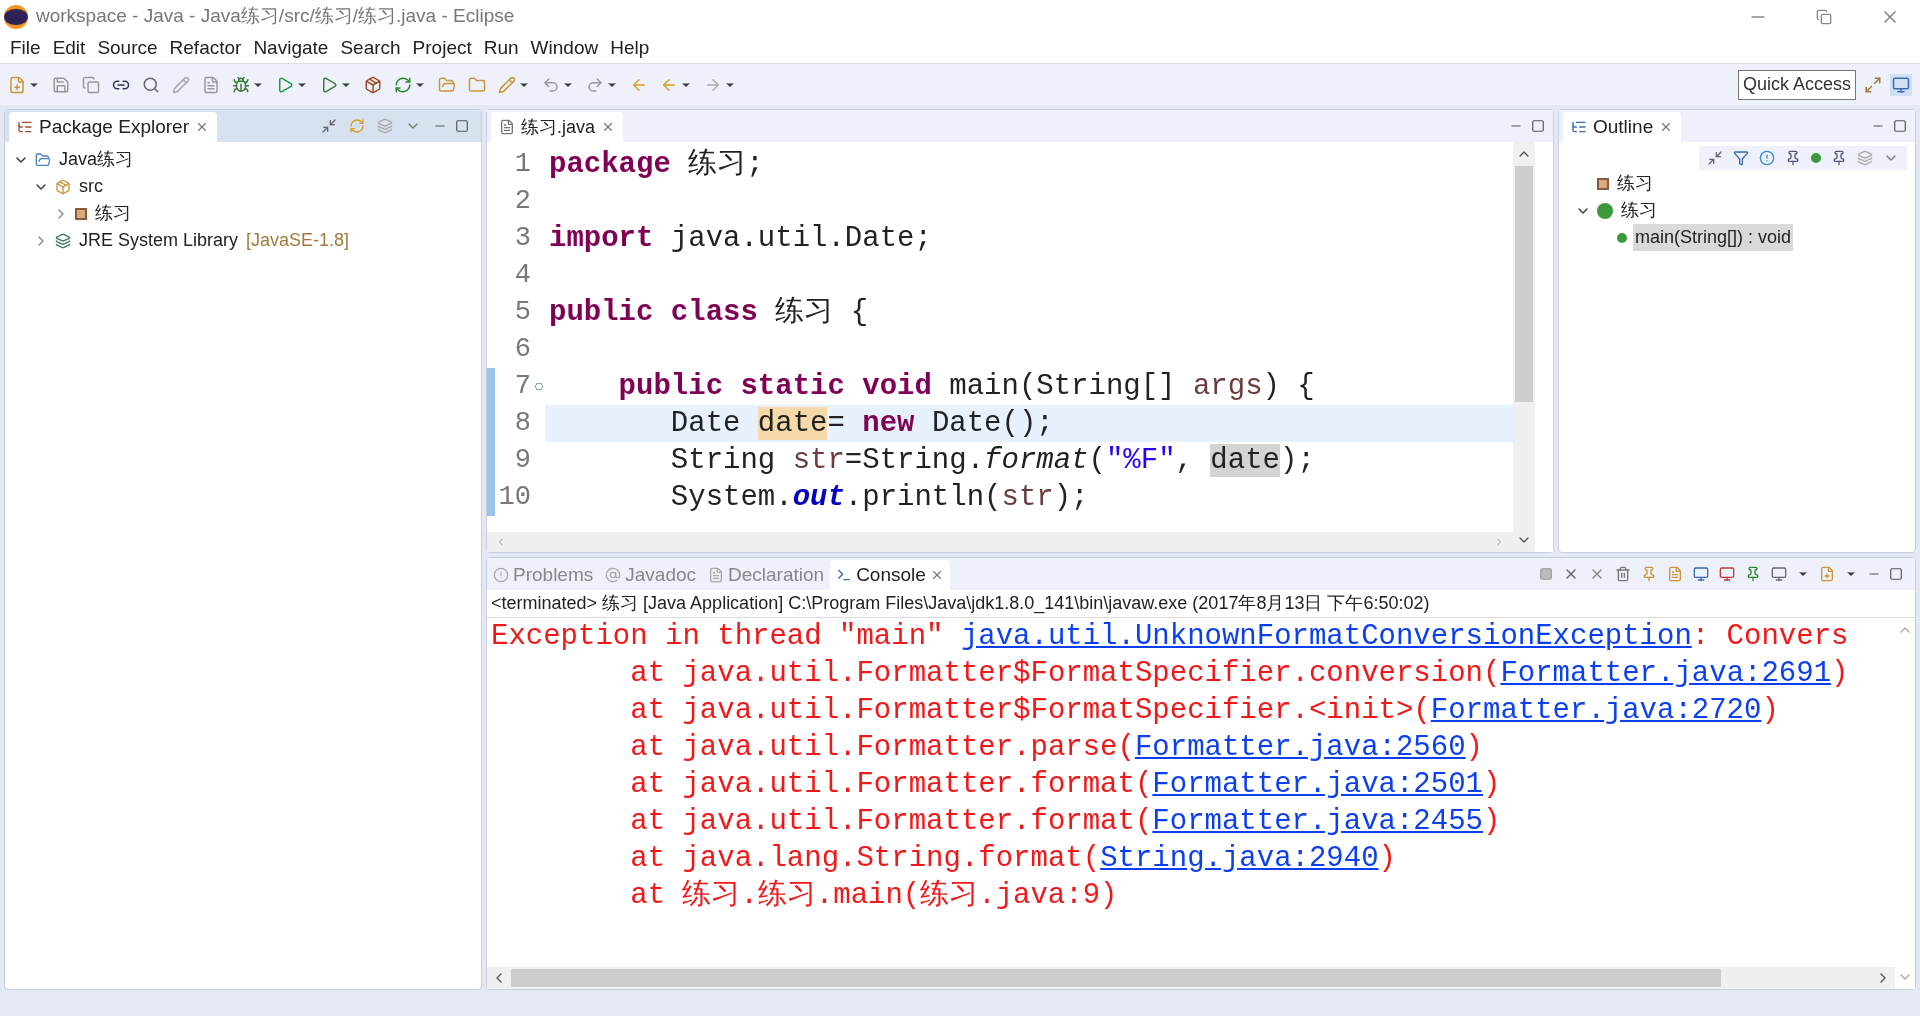 The image size is (1920, 1016). What do you see at coordinates (1300, 747) in the screenshot?
I see `stack-trace-link: Formatter.java:2560` at bounding box center [1300, 747].